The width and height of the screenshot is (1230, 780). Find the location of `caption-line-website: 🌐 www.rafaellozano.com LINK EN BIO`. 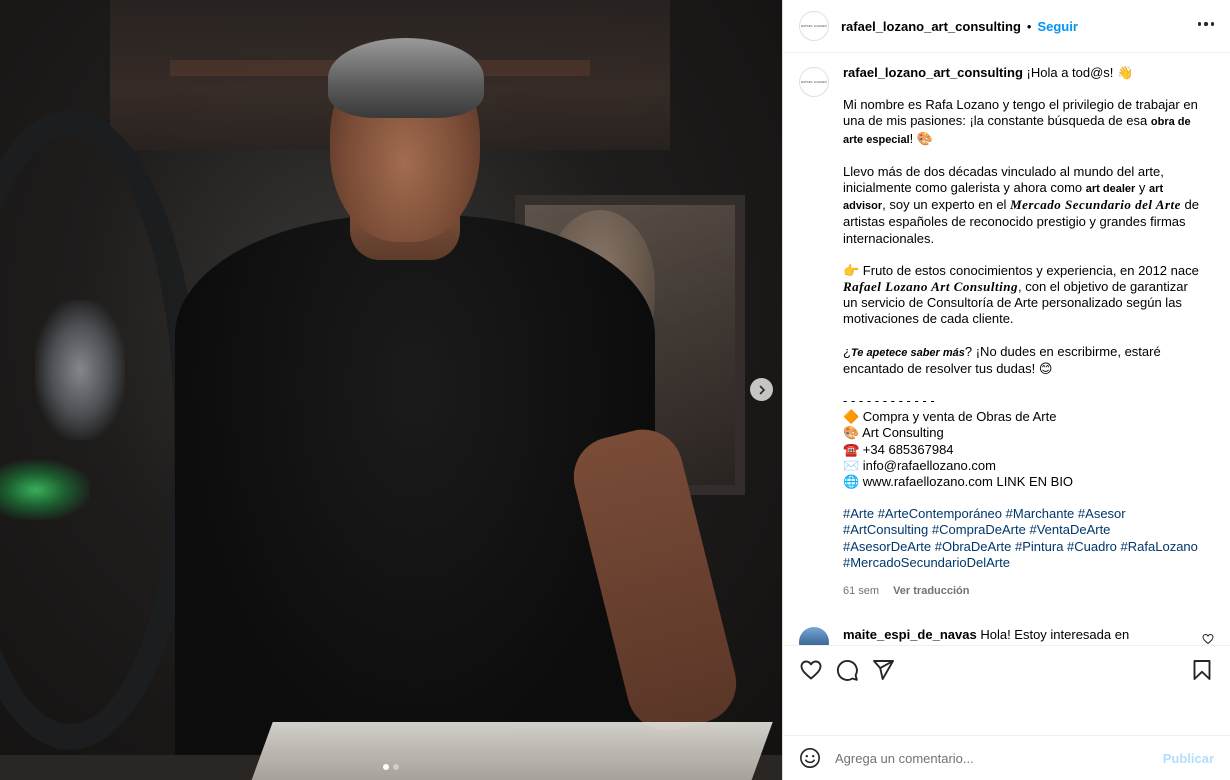

caption-line-website: 🌐 www.rafaellozano.com LINK EN BIO is located at coordinates (958, 482).